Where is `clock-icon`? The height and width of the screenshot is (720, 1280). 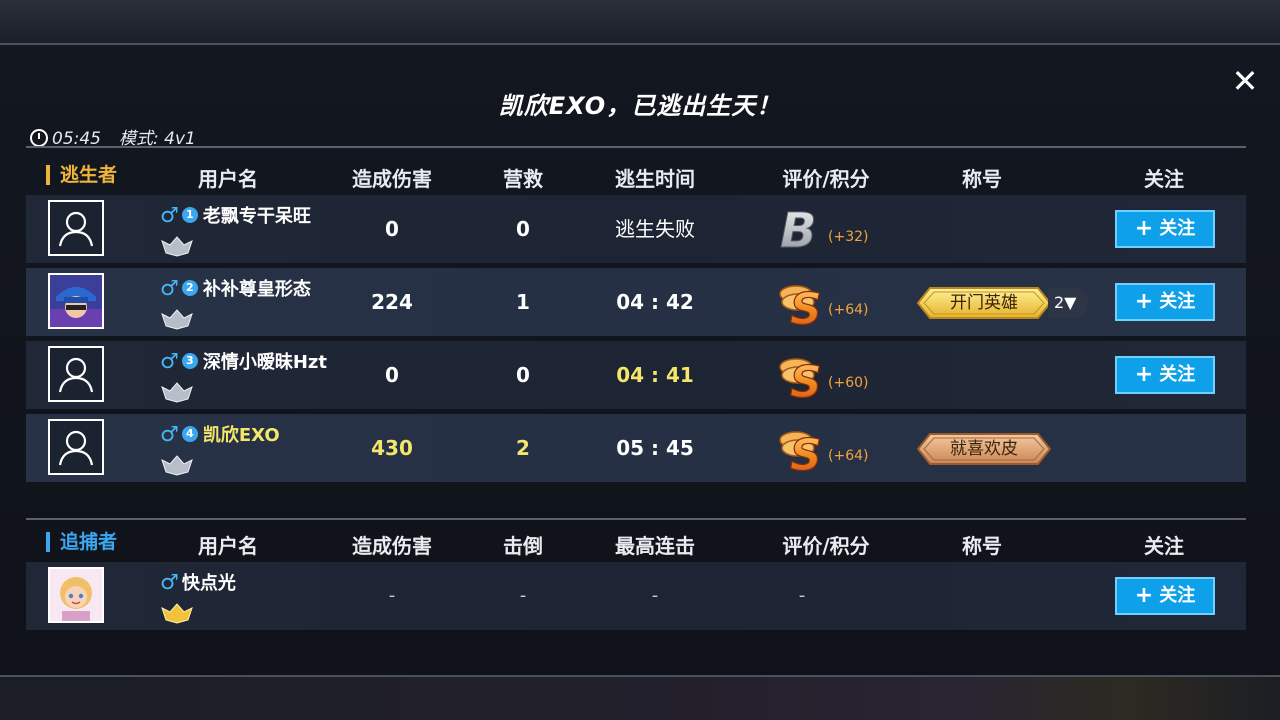
clock-icon is located at coordinates (39, 138).